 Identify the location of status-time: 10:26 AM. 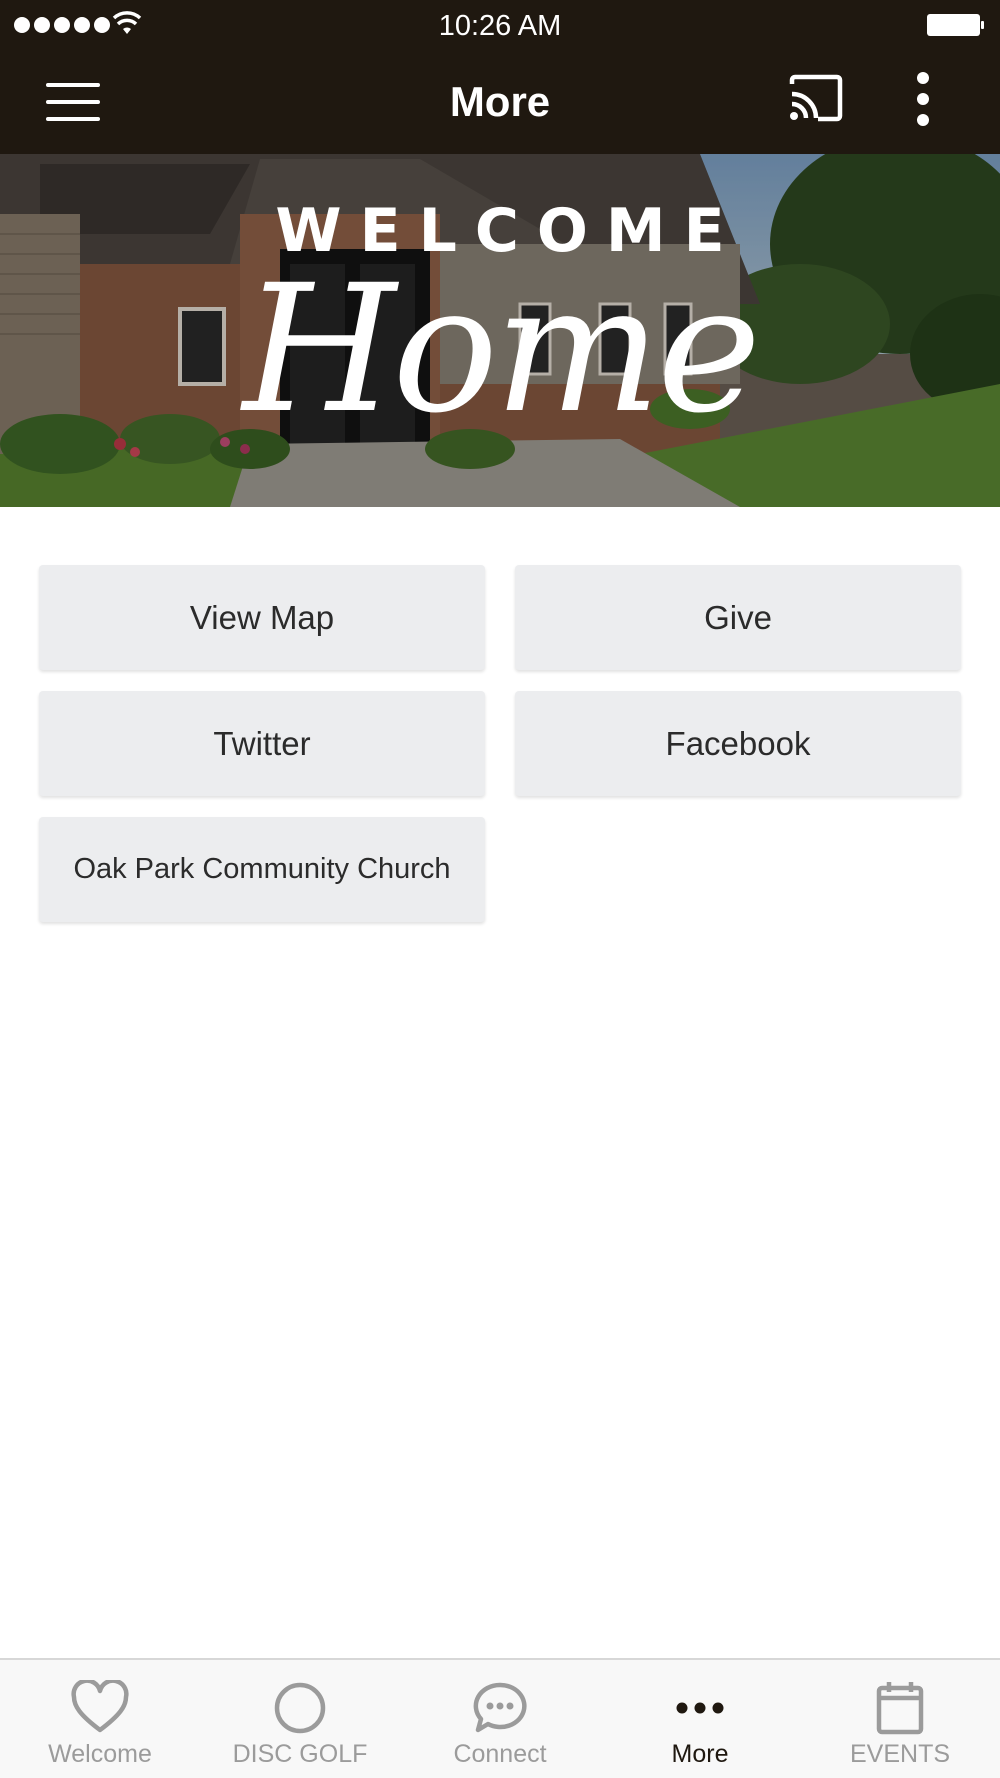
(500, 26).